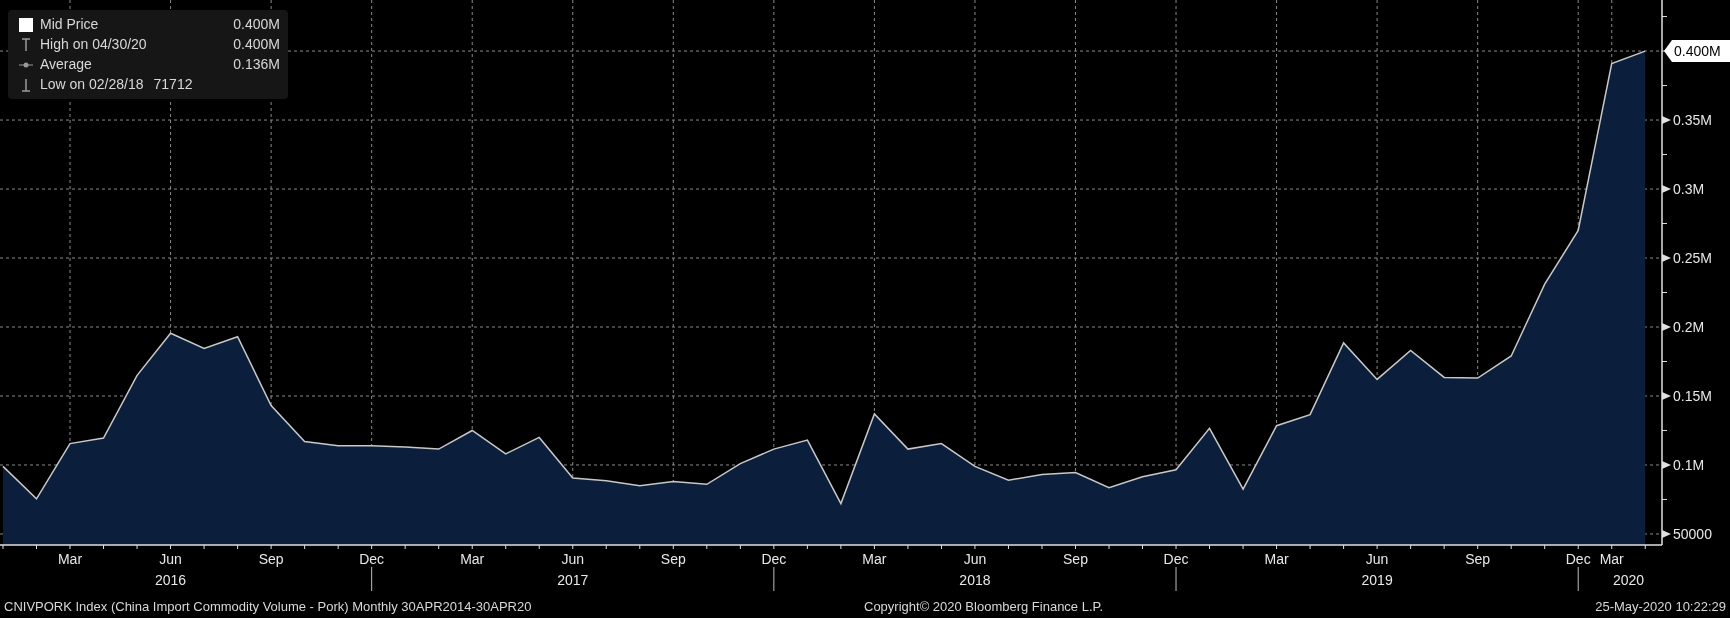 The width and height of the screenshot is (1730, 618). Describe the element at coordinates (1692, 396) in the screenshot. I see `y-tick-label: 0.15M` at that location.